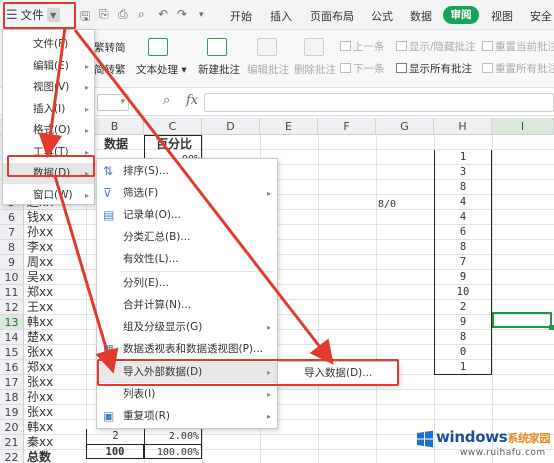 The image size is (554, 463). What do you see at coordinates (115, 451) in the screenshot?
I see `cell-b22: 100` at bounding box center [115, 451].